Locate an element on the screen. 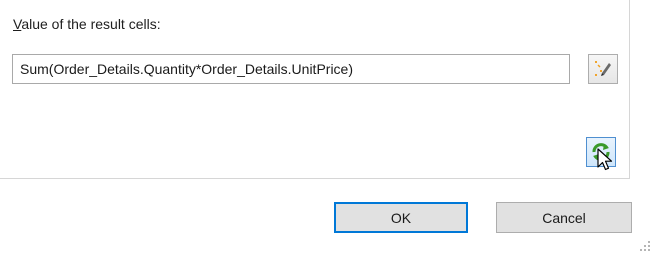  refresh-icon is located at coordinates (601, 152).